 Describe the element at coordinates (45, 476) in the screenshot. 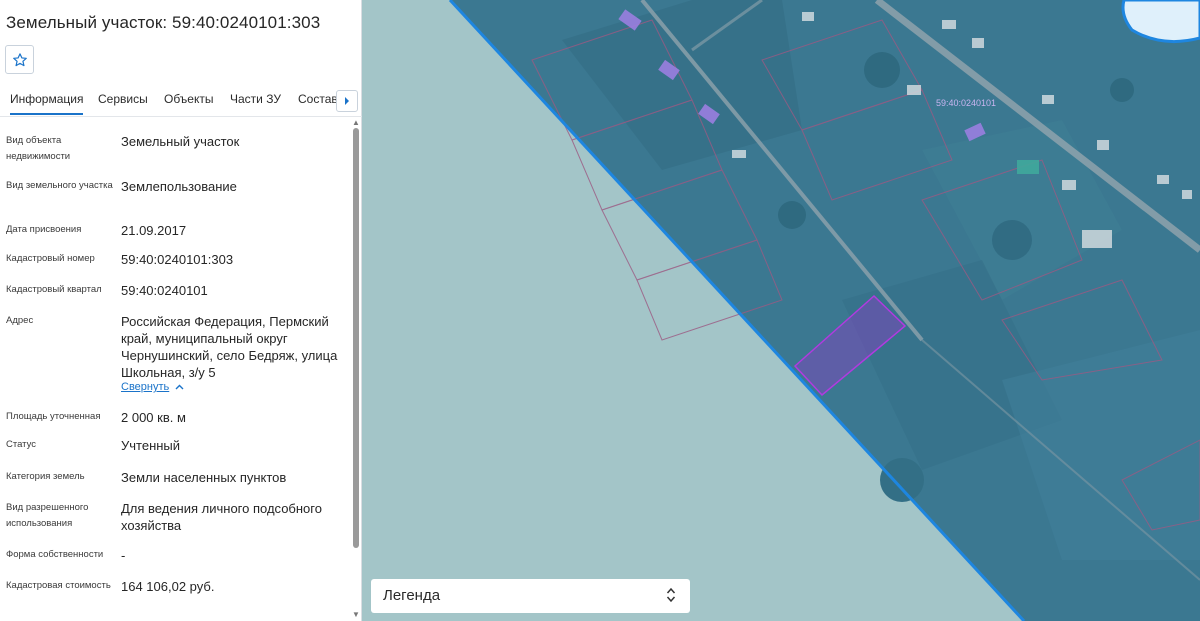

I see `field-label: Категория земель` at that location.